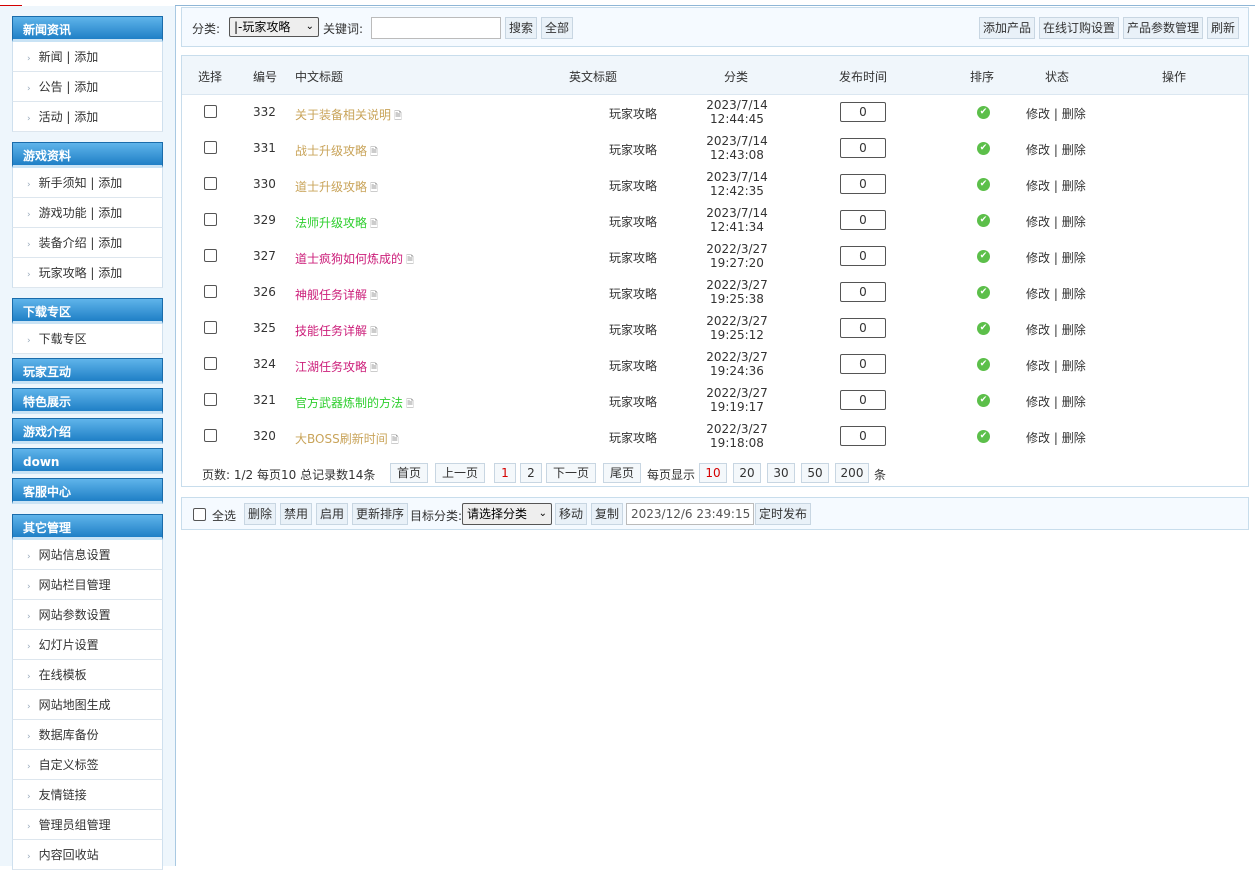 The height and width of the screenshot is (872, 1255). Describe the element at coordinates (331, 331) in the screenshot. I see `row-title-link: 技能任务详解` at that location.